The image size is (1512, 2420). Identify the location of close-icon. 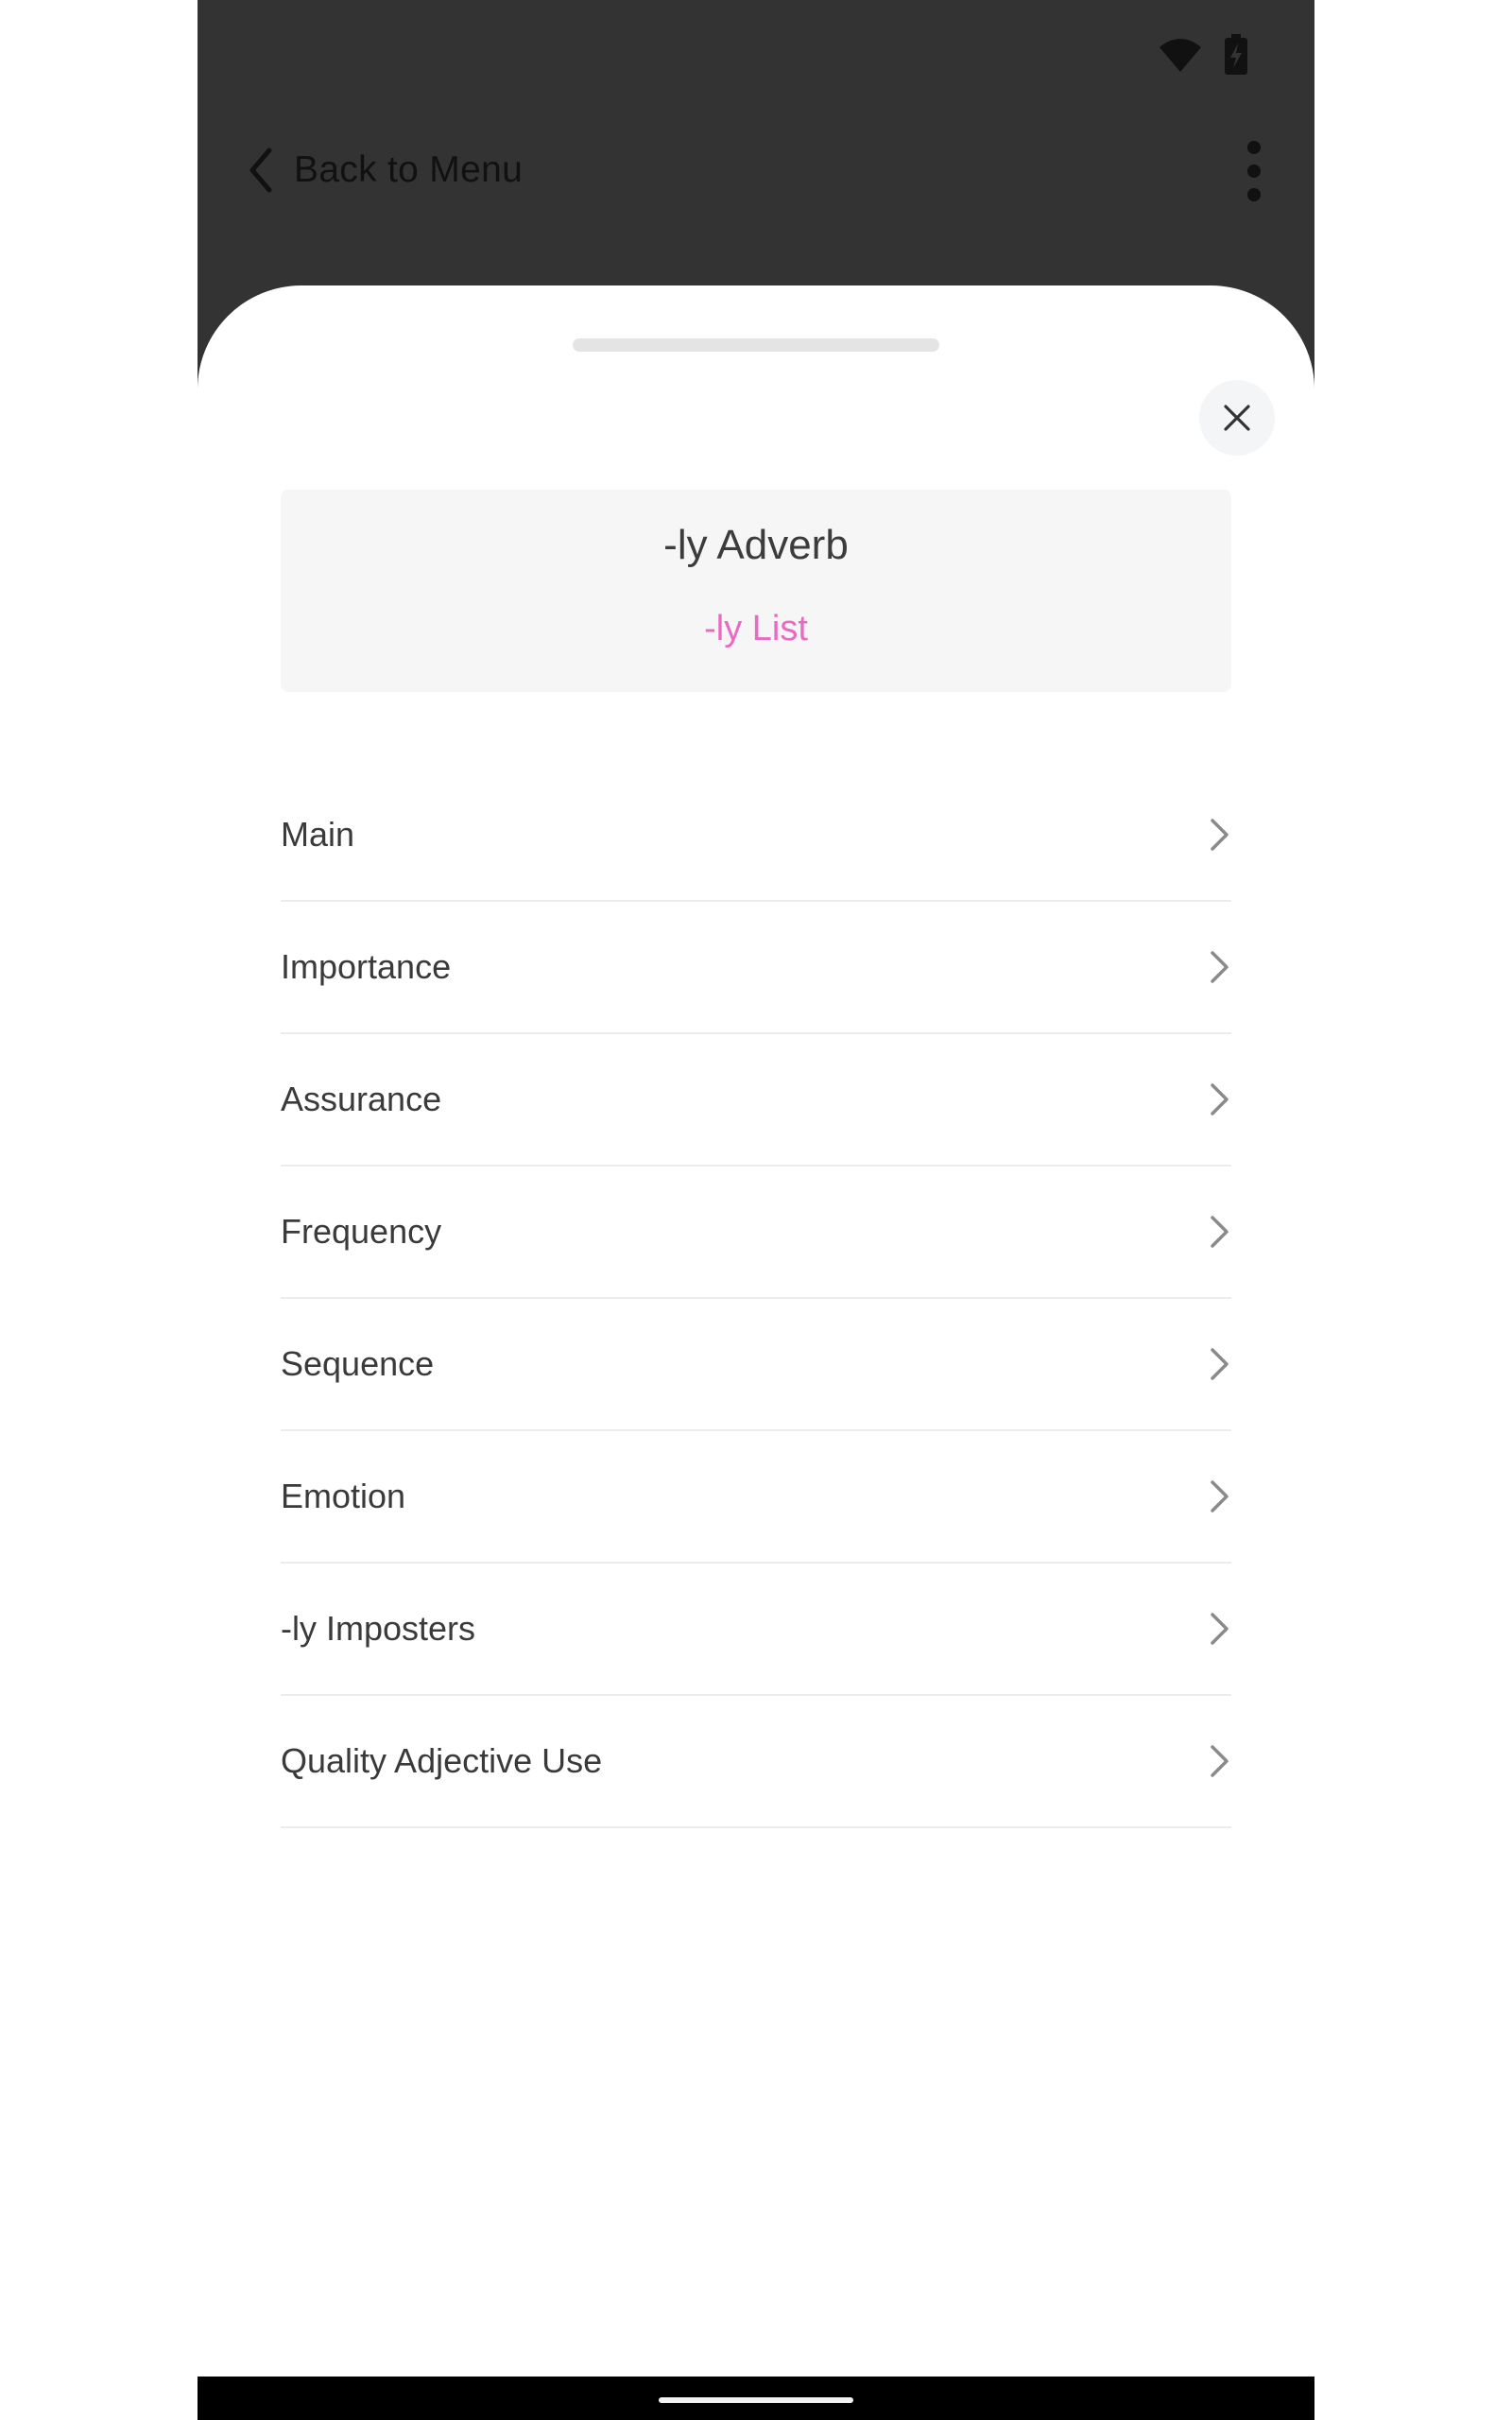
(1237, 418).